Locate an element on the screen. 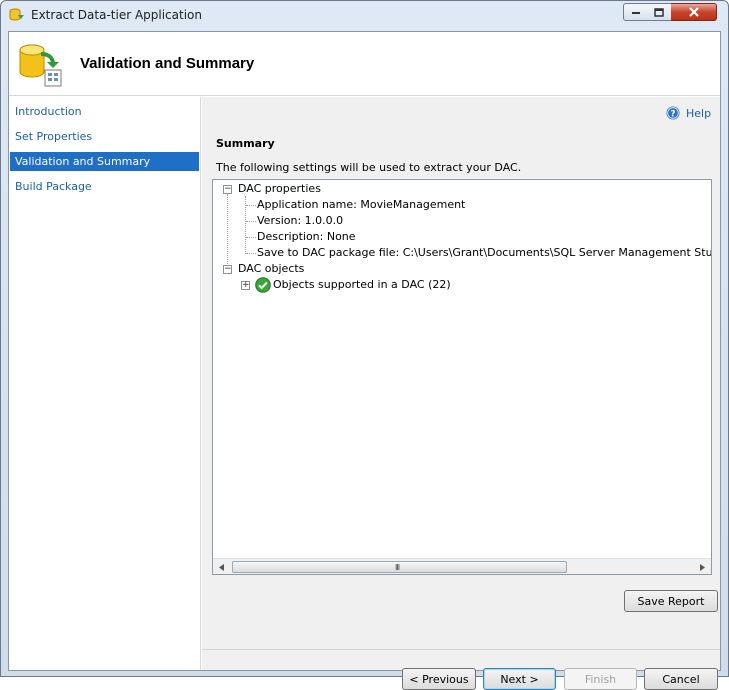 The image size is (729, 690). nav-item-build-package: Build Package is located at coordinates (104, 186).